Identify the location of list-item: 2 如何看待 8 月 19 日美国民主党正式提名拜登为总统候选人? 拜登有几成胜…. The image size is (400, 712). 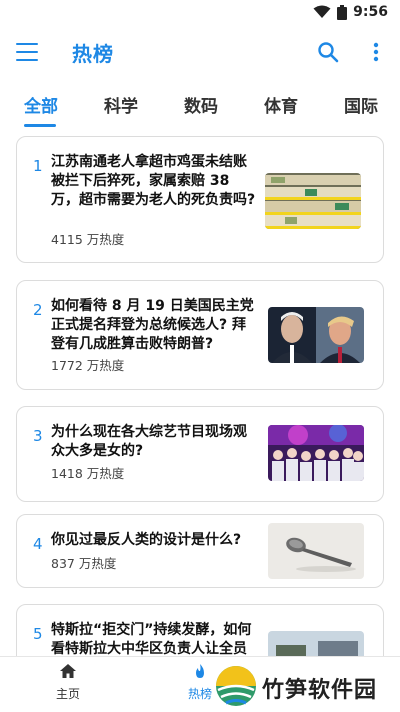
(200, 335).